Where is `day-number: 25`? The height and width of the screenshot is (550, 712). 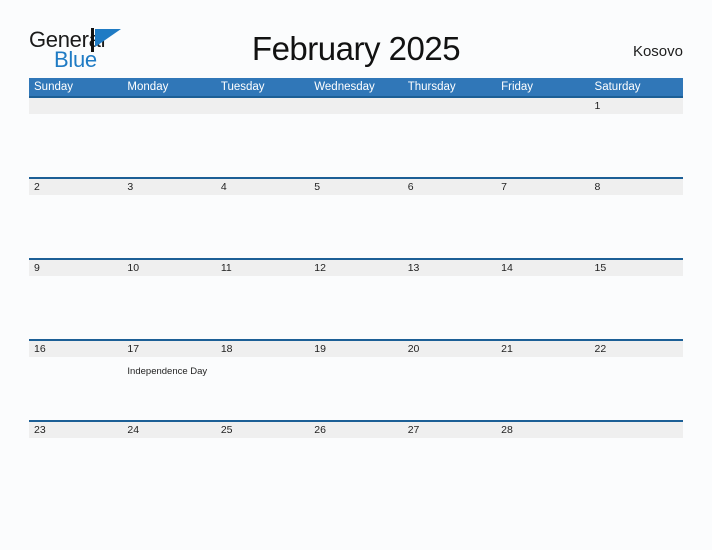 day-number: 25 is located at coordinates (262, 430).